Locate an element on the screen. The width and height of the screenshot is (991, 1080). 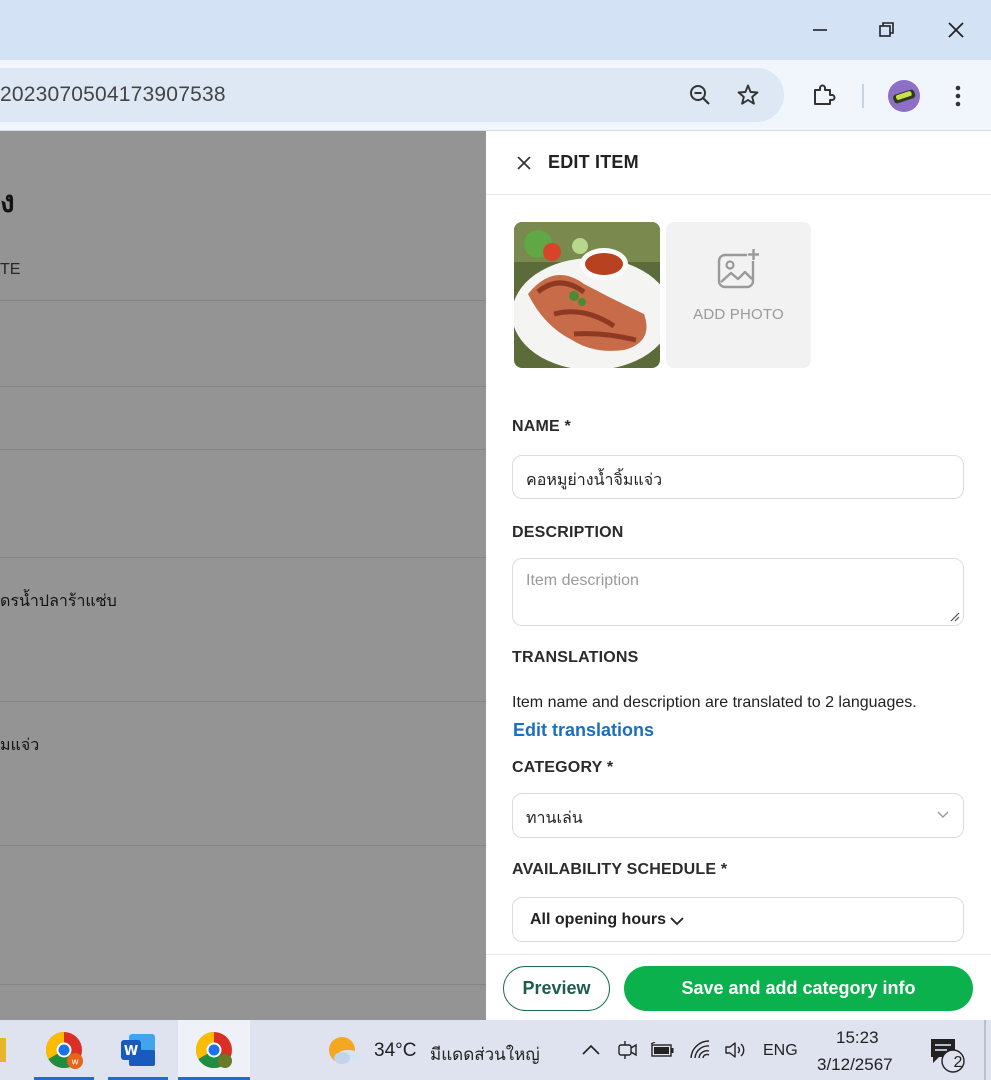
bookmark-button is located at coordinates (748, 95).